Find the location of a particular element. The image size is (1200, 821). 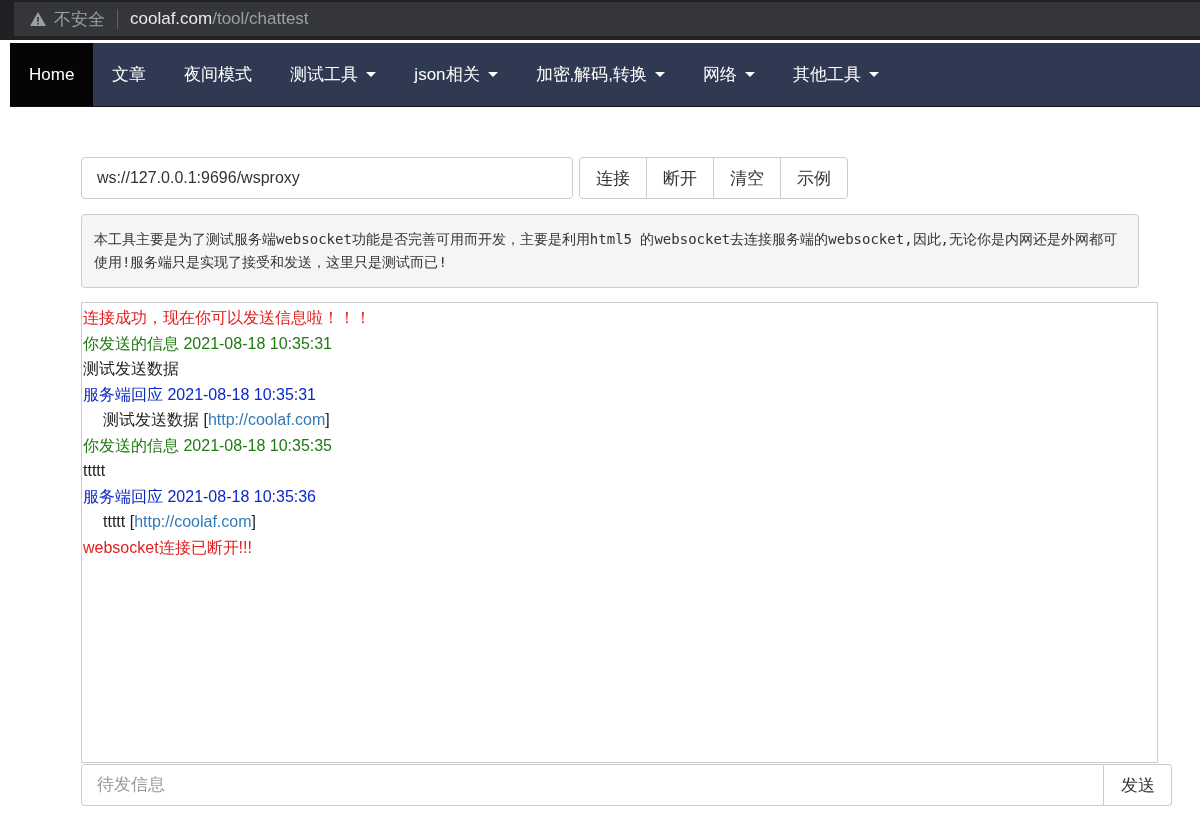

security-label: 不安全 is located at coordinates (79, 19).